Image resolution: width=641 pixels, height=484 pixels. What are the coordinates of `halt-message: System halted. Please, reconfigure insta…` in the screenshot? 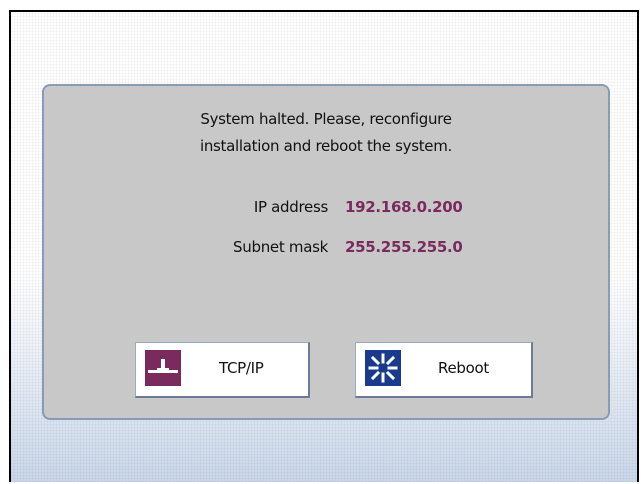 It's located at (326, 133).